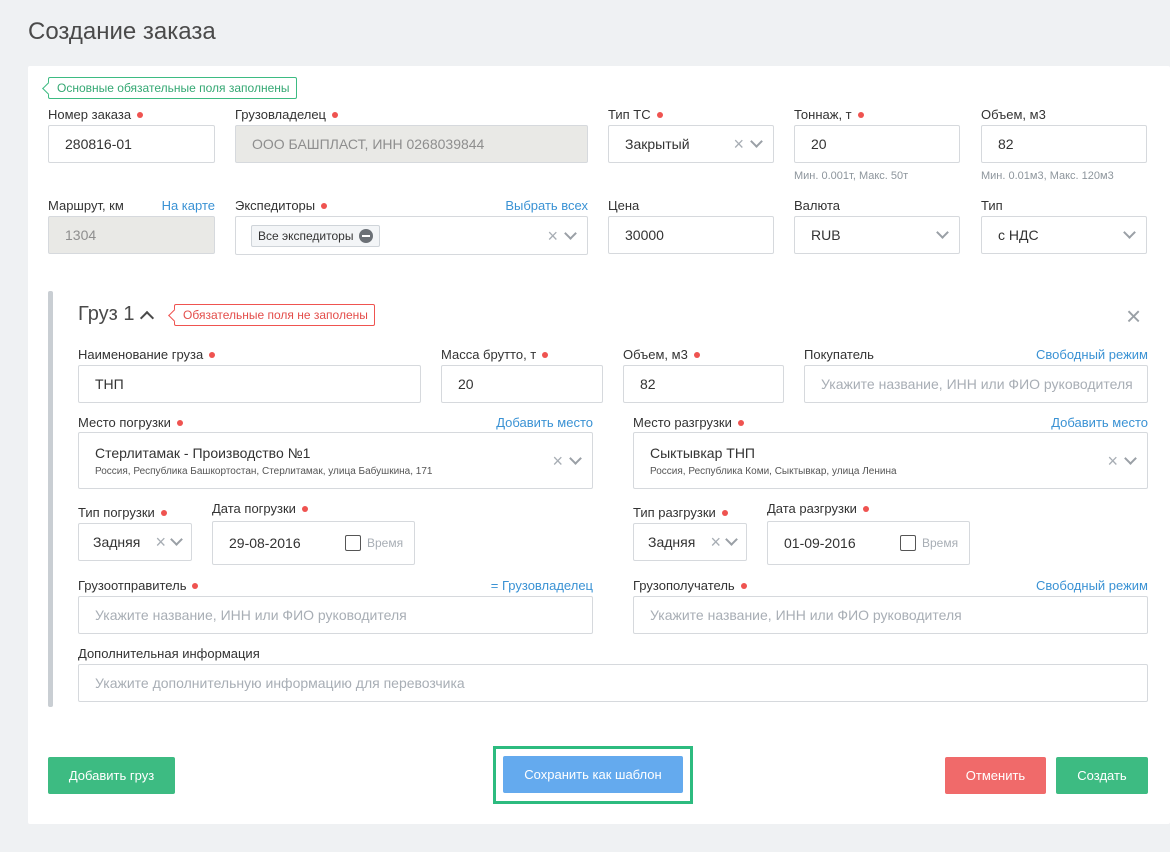 Image resolution: width=1170 pixels, height=852 pixels. I want to click on load-type-label: Тип погрузки, so click(122, 512).